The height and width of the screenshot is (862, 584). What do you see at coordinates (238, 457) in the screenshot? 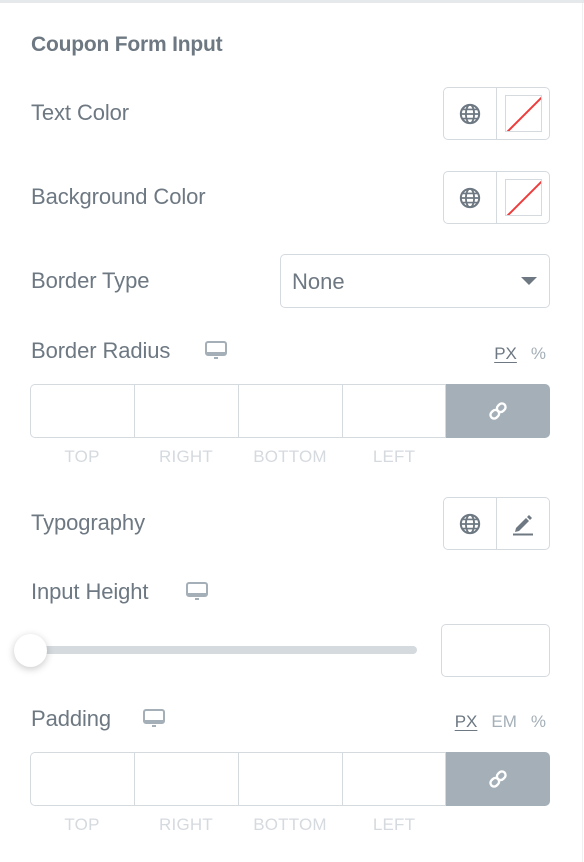
I see `border-radius-field-labels: TOP RIGHT BOTTOM LEFT` at bounding box center [238, 457].